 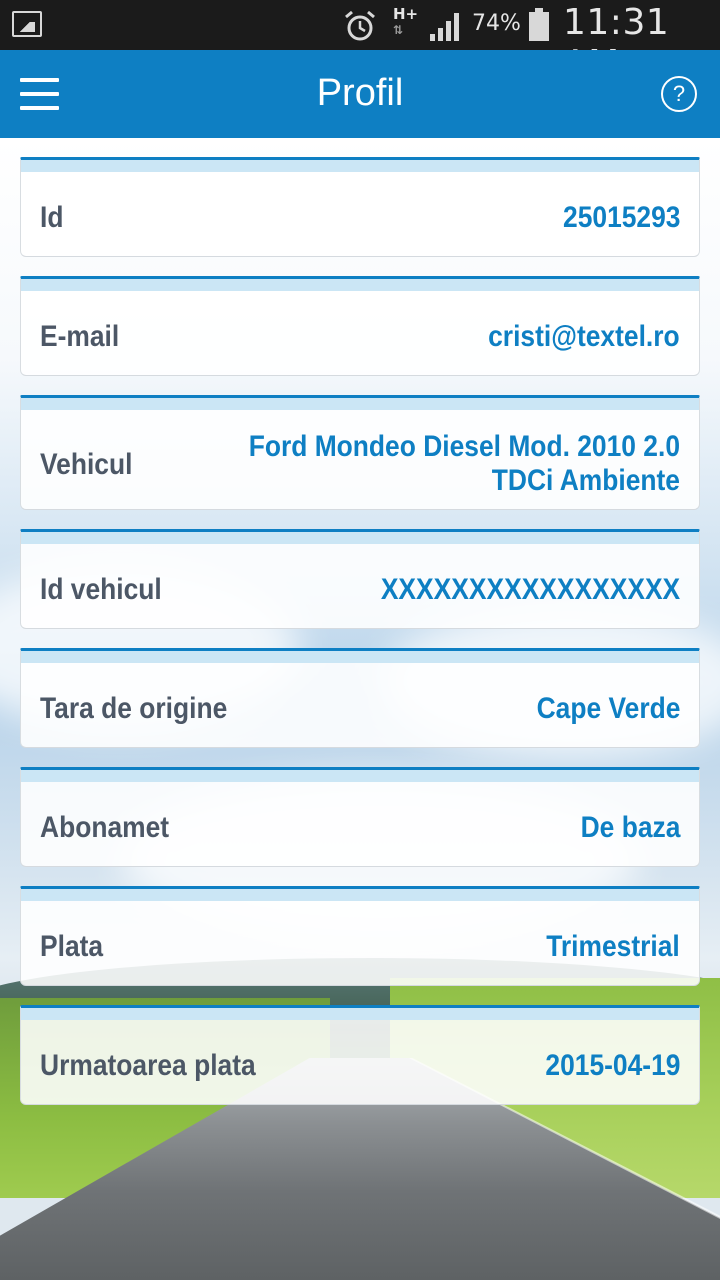 What do you see at coordinates (360, 817) in the screenshot?
I see `profile-row-subscription: Abonamet De baza` at bounding box center [360, 817].